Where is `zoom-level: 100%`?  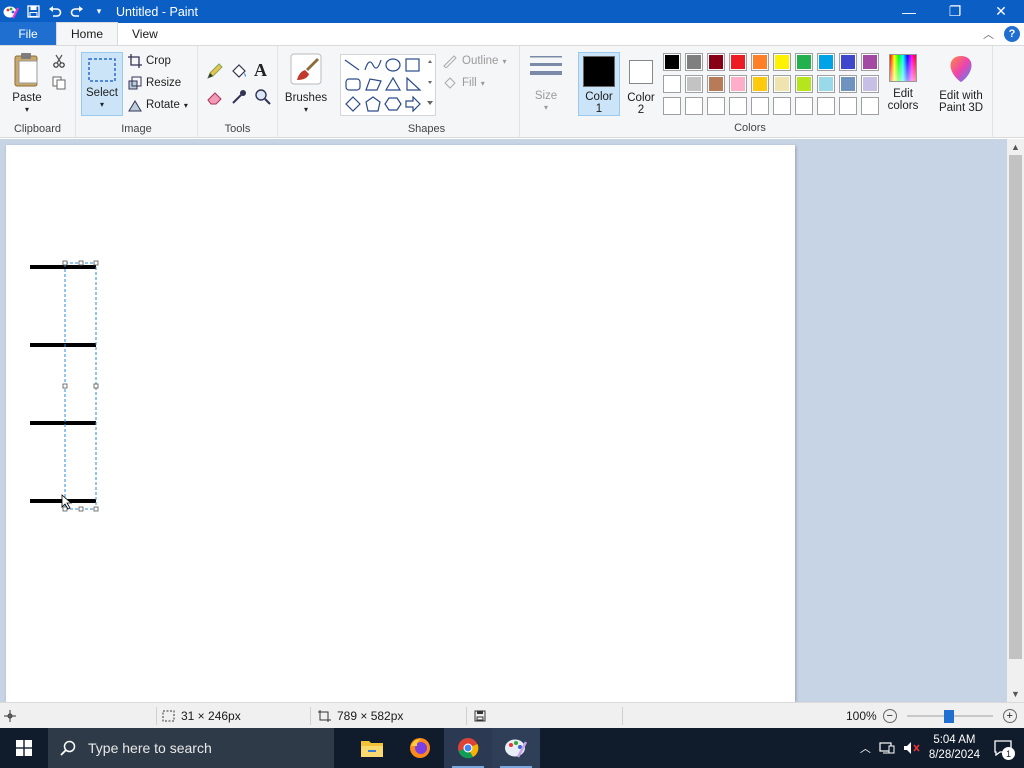 zoom-level: 100% is located at coordinates (861, 716).